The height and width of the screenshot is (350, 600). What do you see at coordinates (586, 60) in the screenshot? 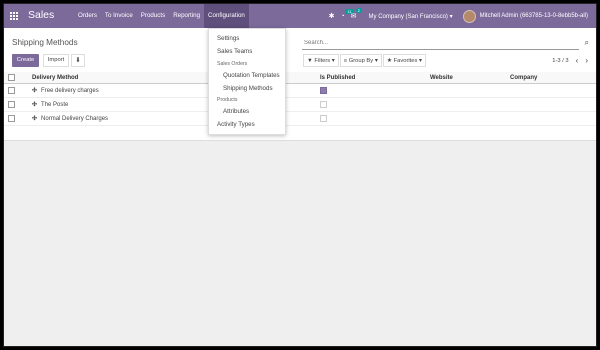
I see `pager-next-icon: ›` at bounding box center [586, 60].